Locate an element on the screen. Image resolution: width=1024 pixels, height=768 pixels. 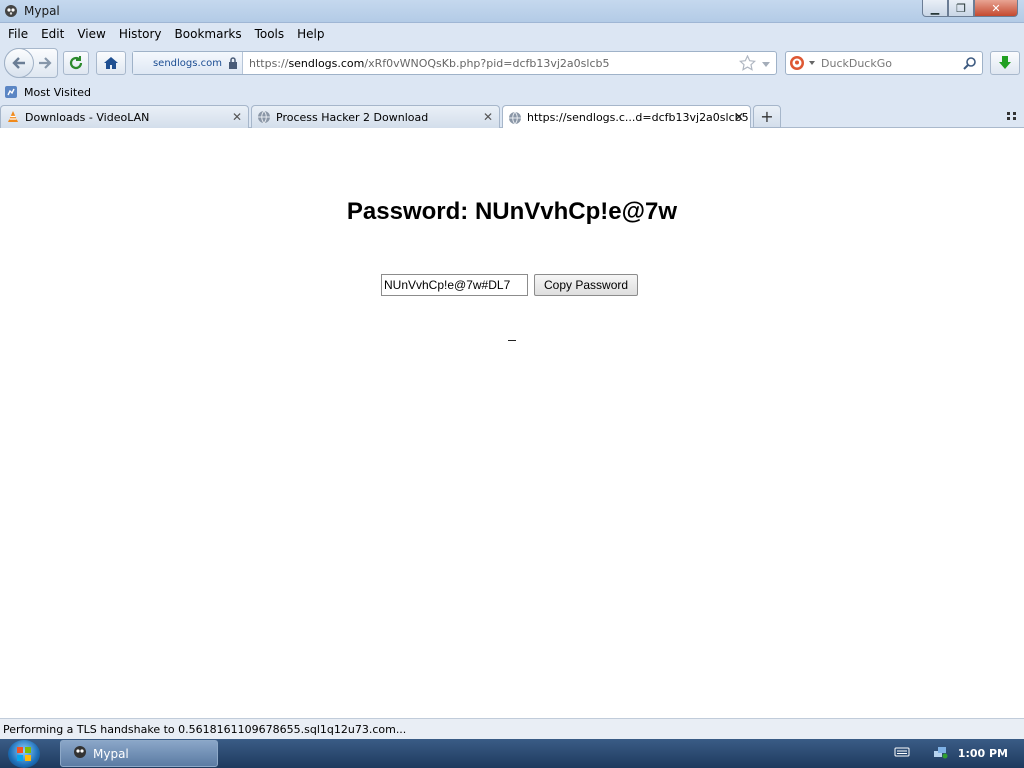
title-bar: Mypal ▁ ❐ ✕ is located at coordinates (512, 11).